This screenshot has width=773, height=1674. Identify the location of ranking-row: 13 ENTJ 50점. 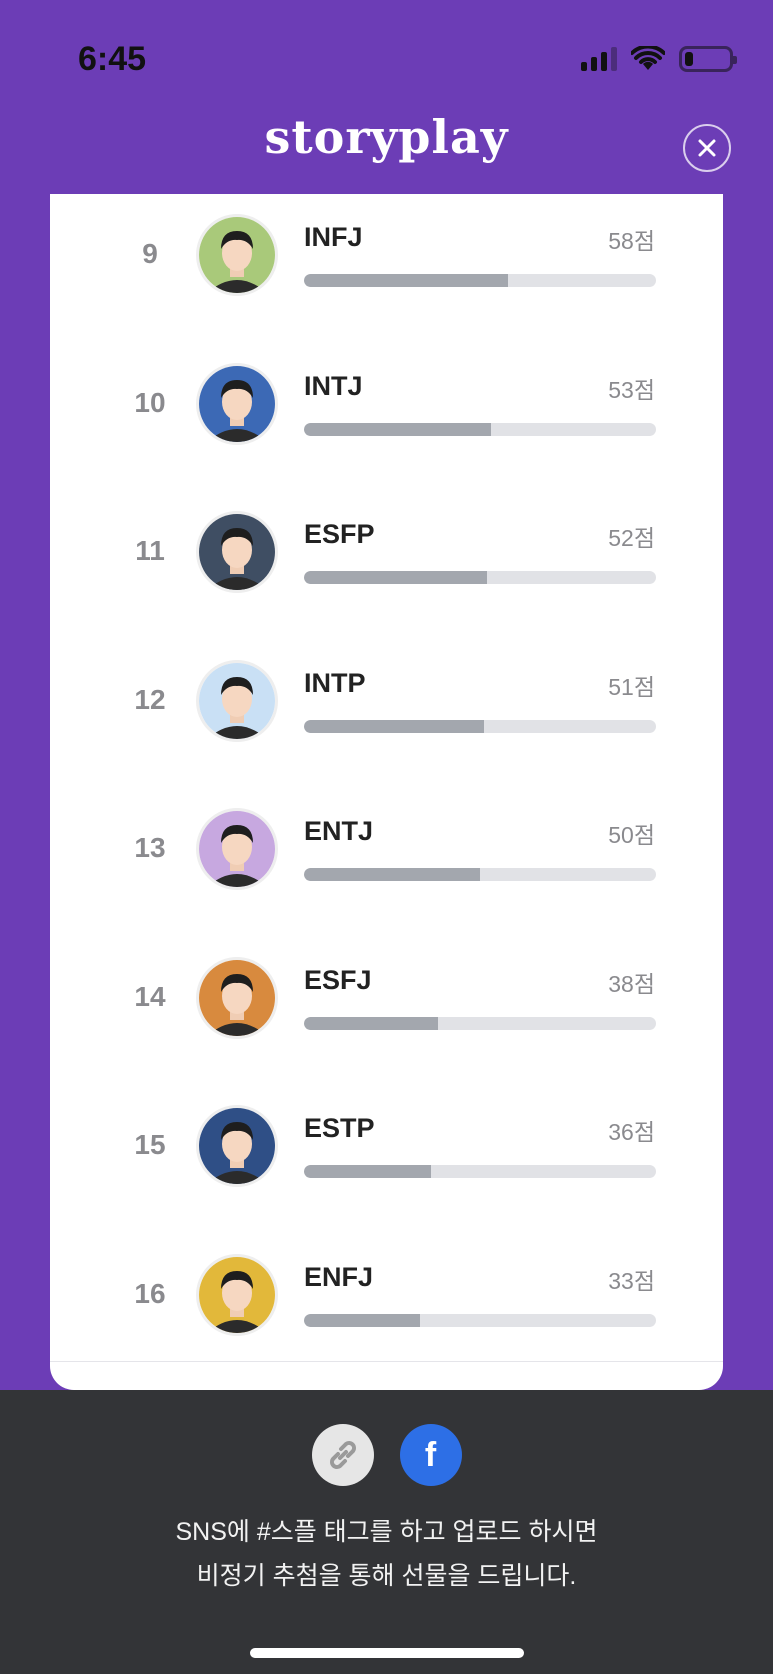
(386, 868).